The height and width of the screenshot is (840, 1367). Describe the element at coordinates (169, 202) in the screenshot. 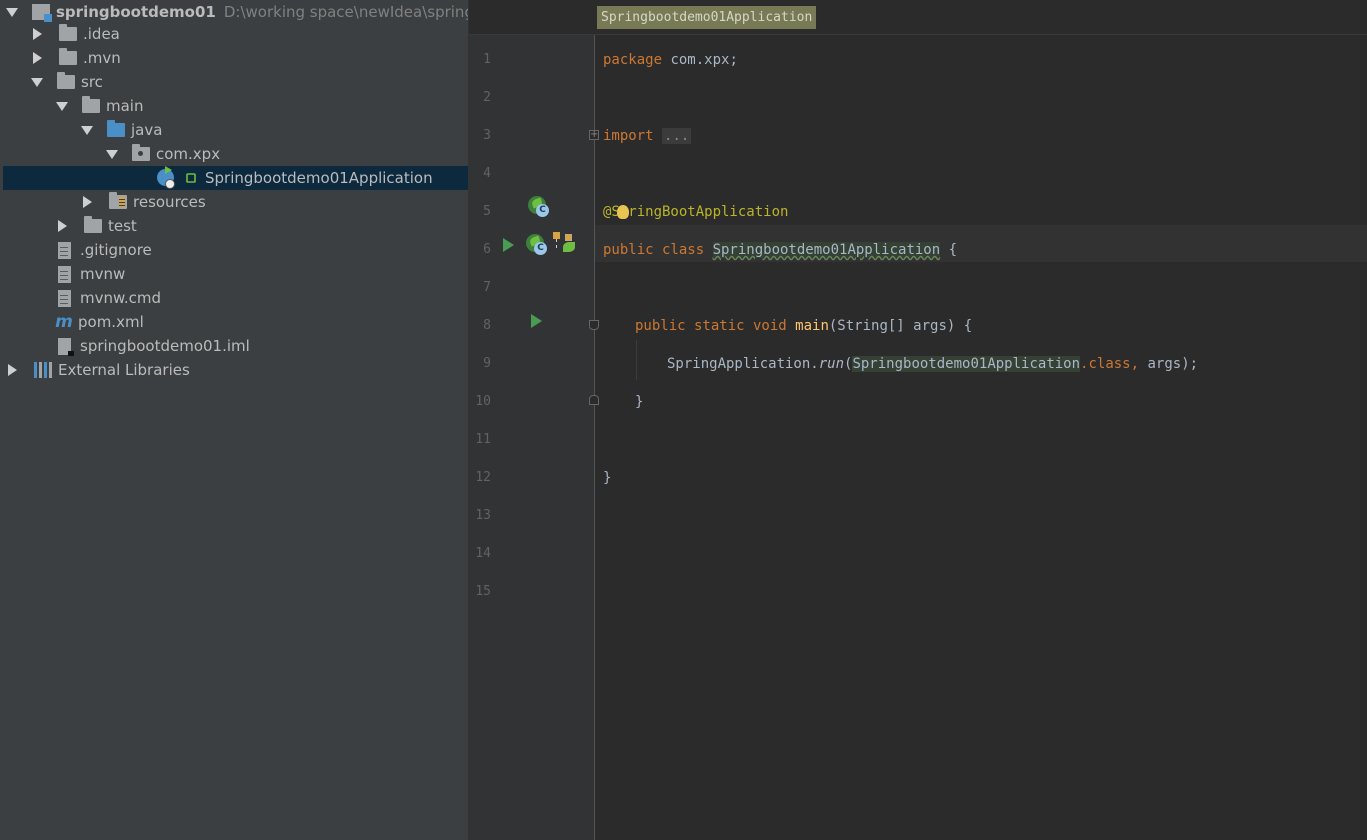

I see `tree-item-label: resources` at that location.